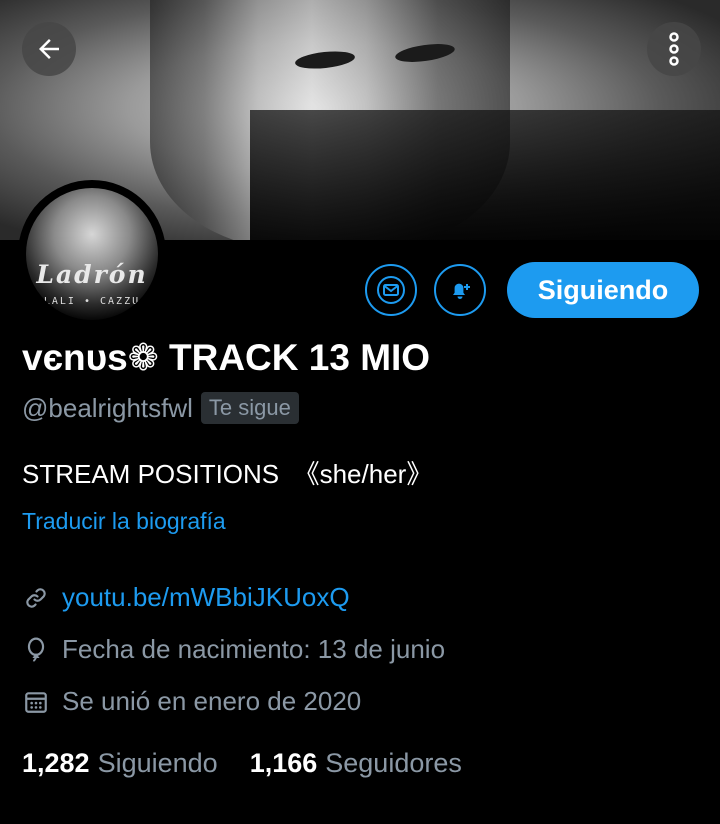  I want to click on calendar-icon, so click(36, 702).